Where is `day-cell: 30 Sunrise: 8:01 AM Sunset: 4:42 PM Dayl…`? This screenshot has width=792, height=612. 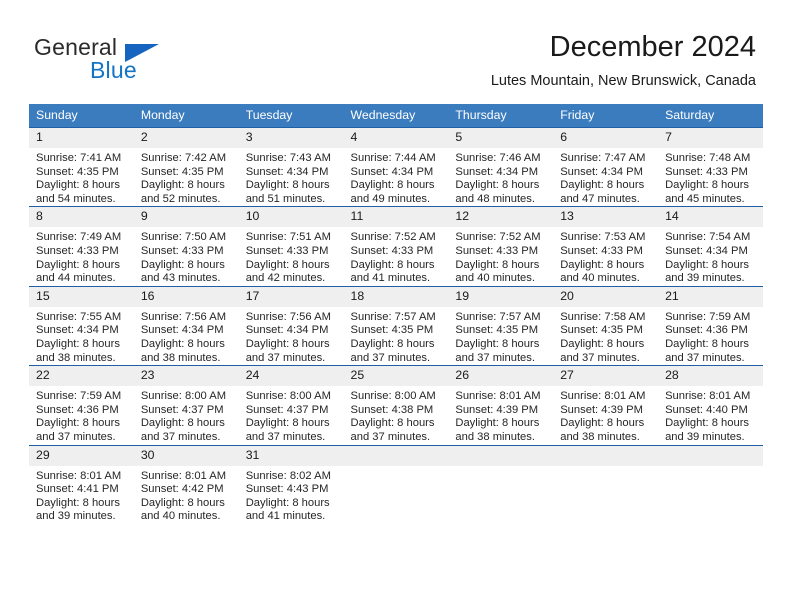 day-cell: 30 Sunrise: 8:01 AM Sunset: 4:42 PM Dayl… is located at coordinates (186, 484).